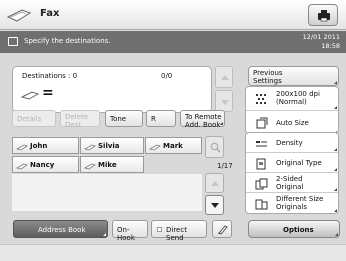 Image resolution: width=346 pixels, height=261 pixels. I want to click on tone-button: Tone, so click(124, 118).